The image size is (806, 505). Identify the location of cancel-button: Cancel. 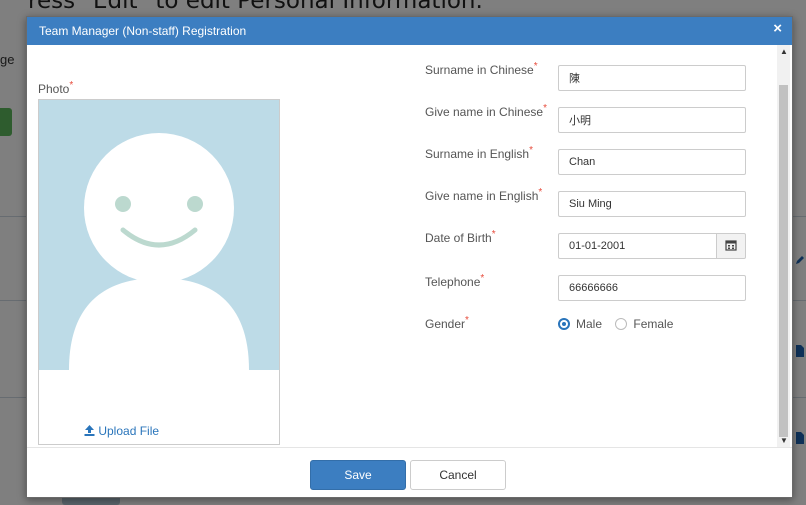
(458, 475).